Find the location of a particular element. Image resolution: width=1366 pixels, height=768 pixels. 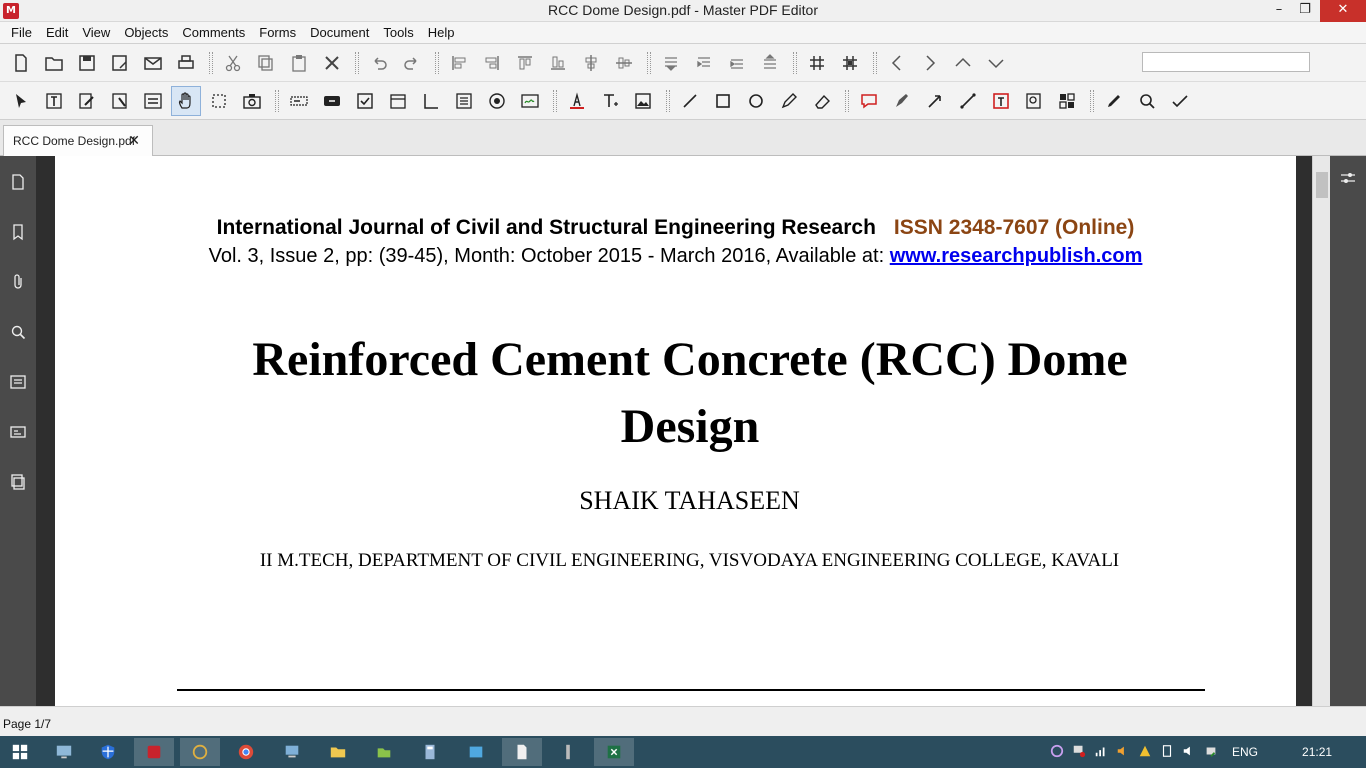

menu-edit: Edit is located at coordinates (57, 33).